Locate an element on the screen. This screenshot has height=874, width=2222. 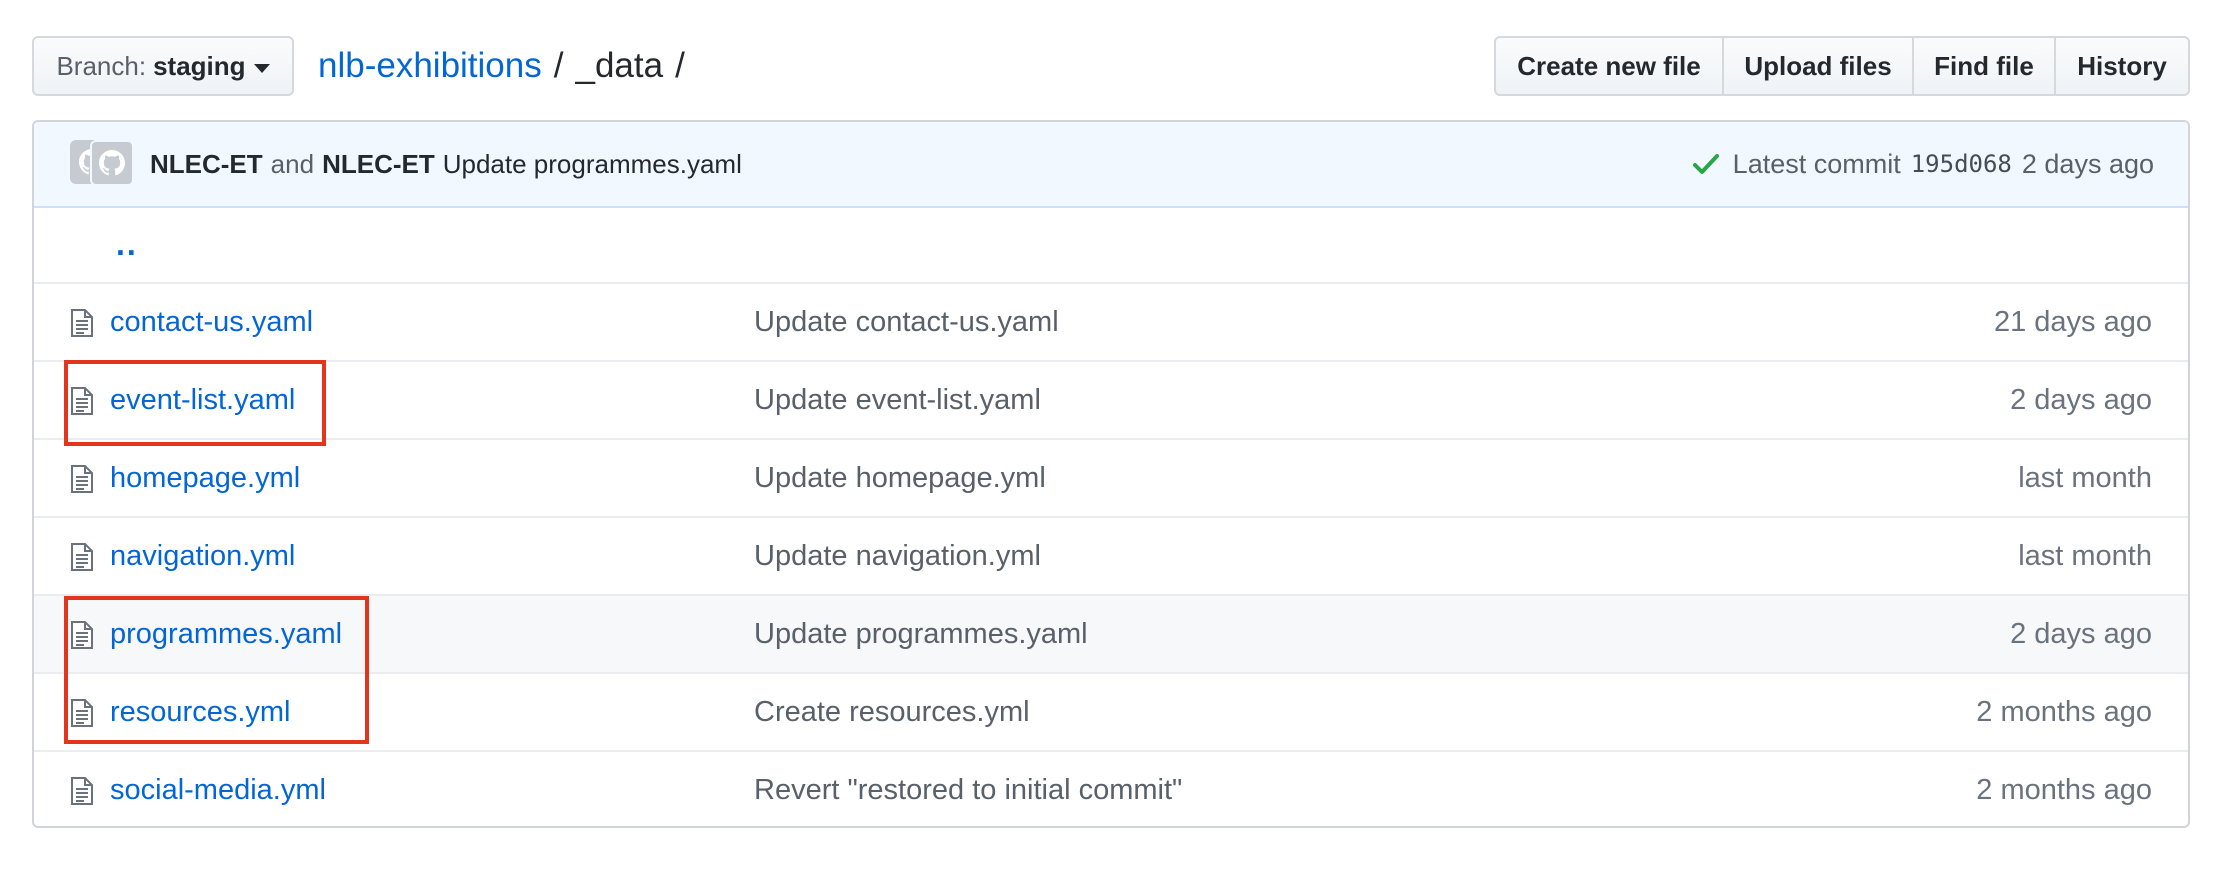
commit-meta: Latest commit 195d068 2 days ago is located at coordinates (1923, 164).